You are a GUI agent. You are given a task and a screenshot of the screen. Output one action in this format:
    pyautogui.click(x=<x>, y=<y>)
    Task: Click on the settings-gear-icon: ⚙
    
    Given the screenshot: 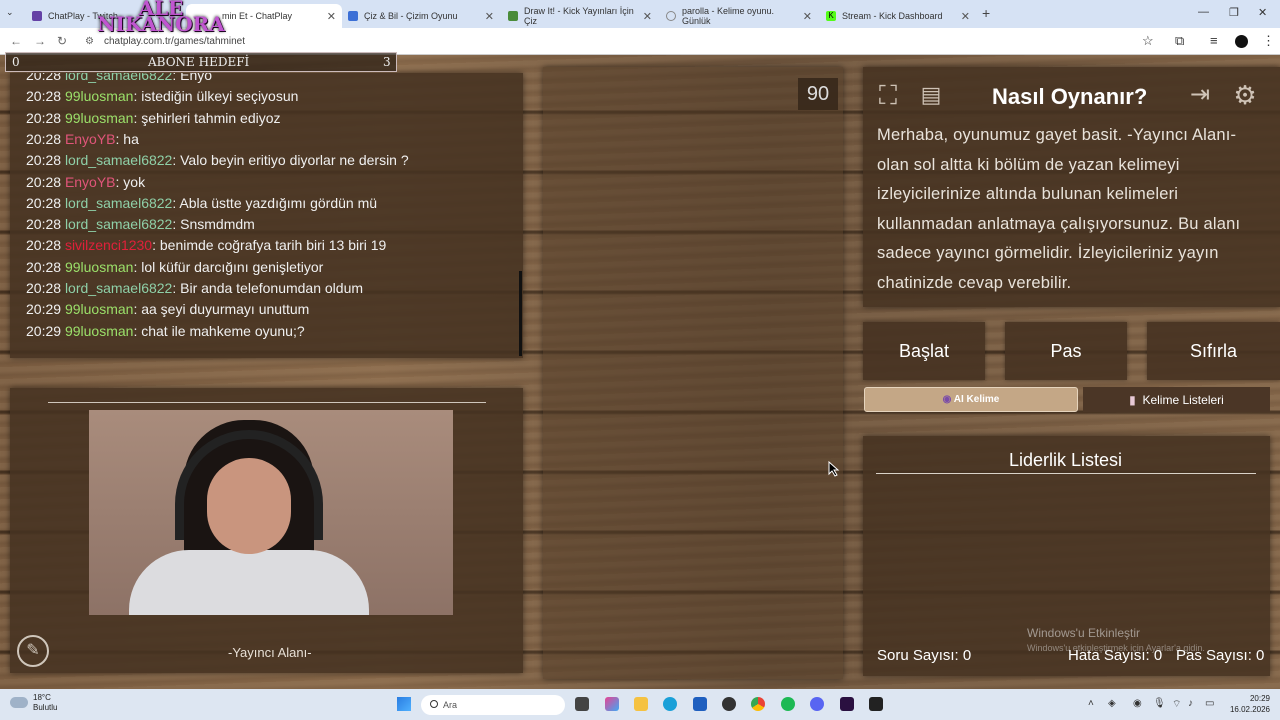 What is the action you would take?
    pyautogui.click(x=1245, y=95)
    